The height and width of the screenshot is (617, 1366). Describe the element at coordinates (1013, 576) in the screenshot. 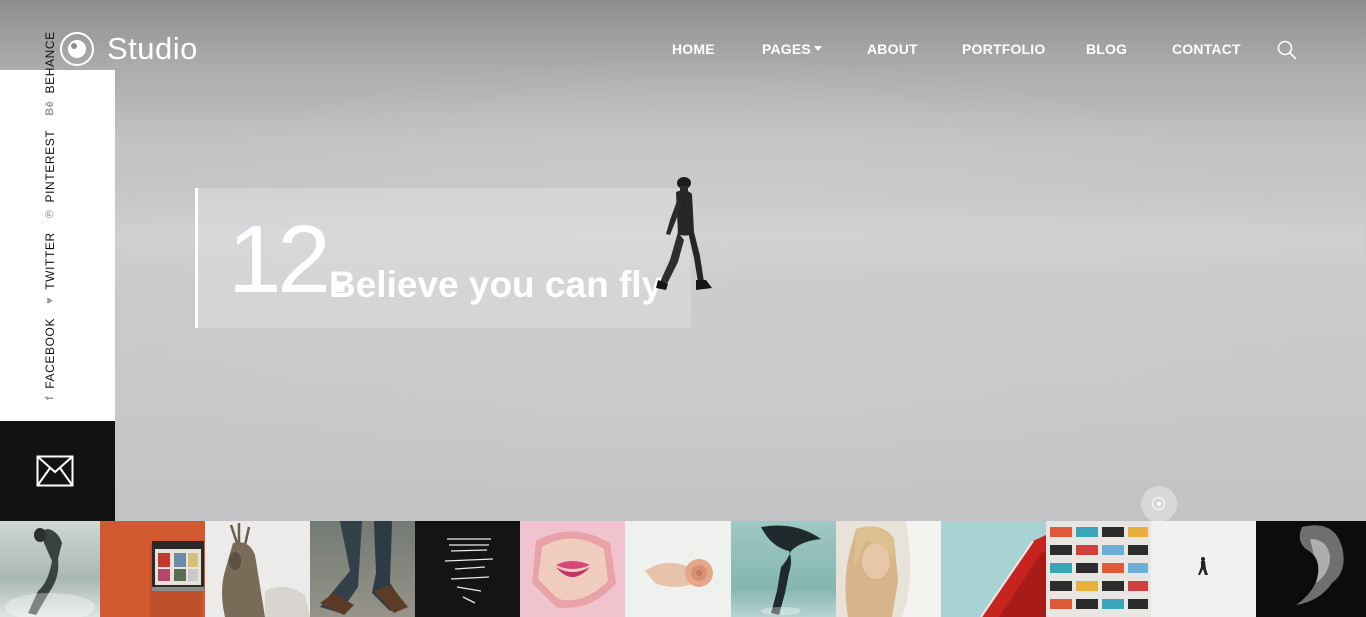

I see `thumbnail-red-building-image` at that location.